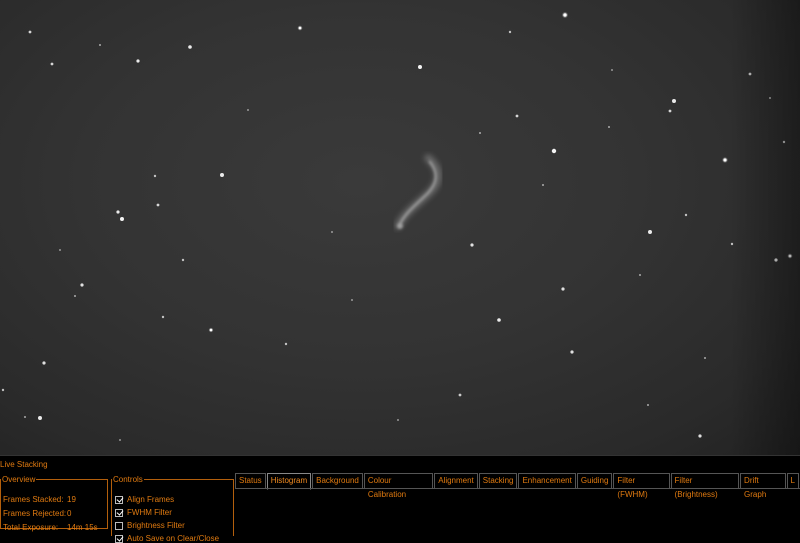 This screenshot has height=543, width=800. What do you see at coordinates (149, 512) in the screenshot?
I see `fwhm-filter-label: FWHM Filter` at bounding box center [149, 512].